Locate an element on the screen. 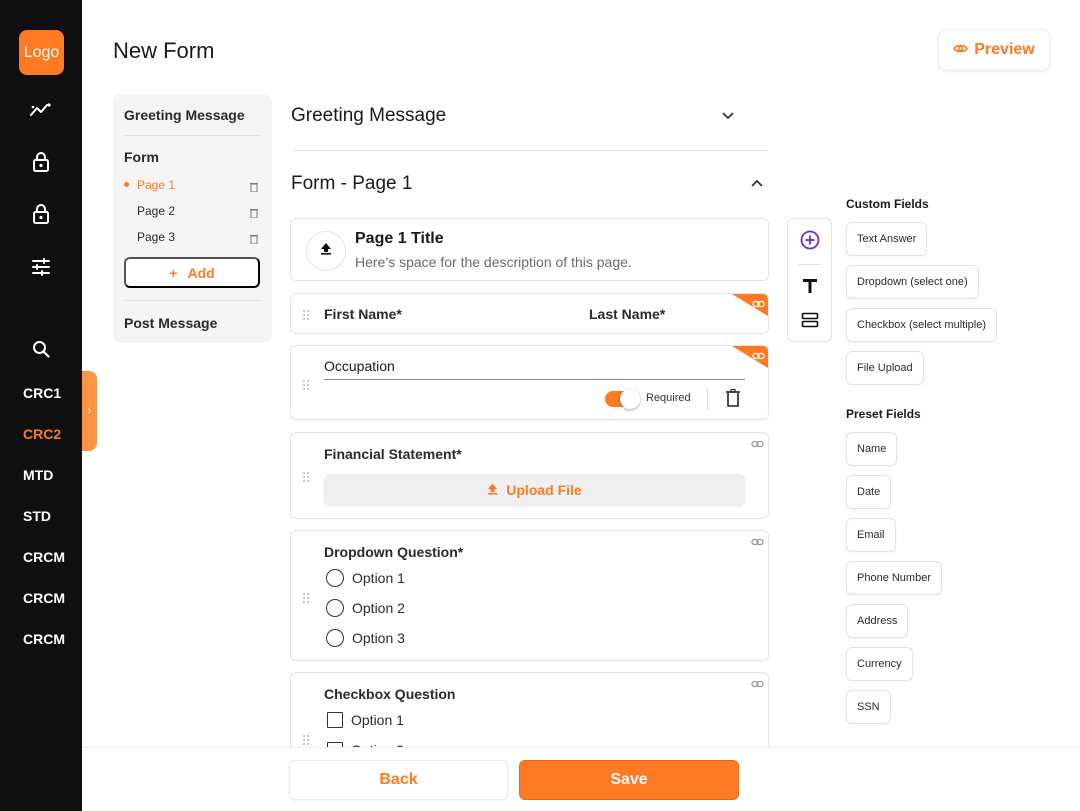 The height and width of the screenshot is (811, 1080). save-button: Save is located at coordinates (629, 780).